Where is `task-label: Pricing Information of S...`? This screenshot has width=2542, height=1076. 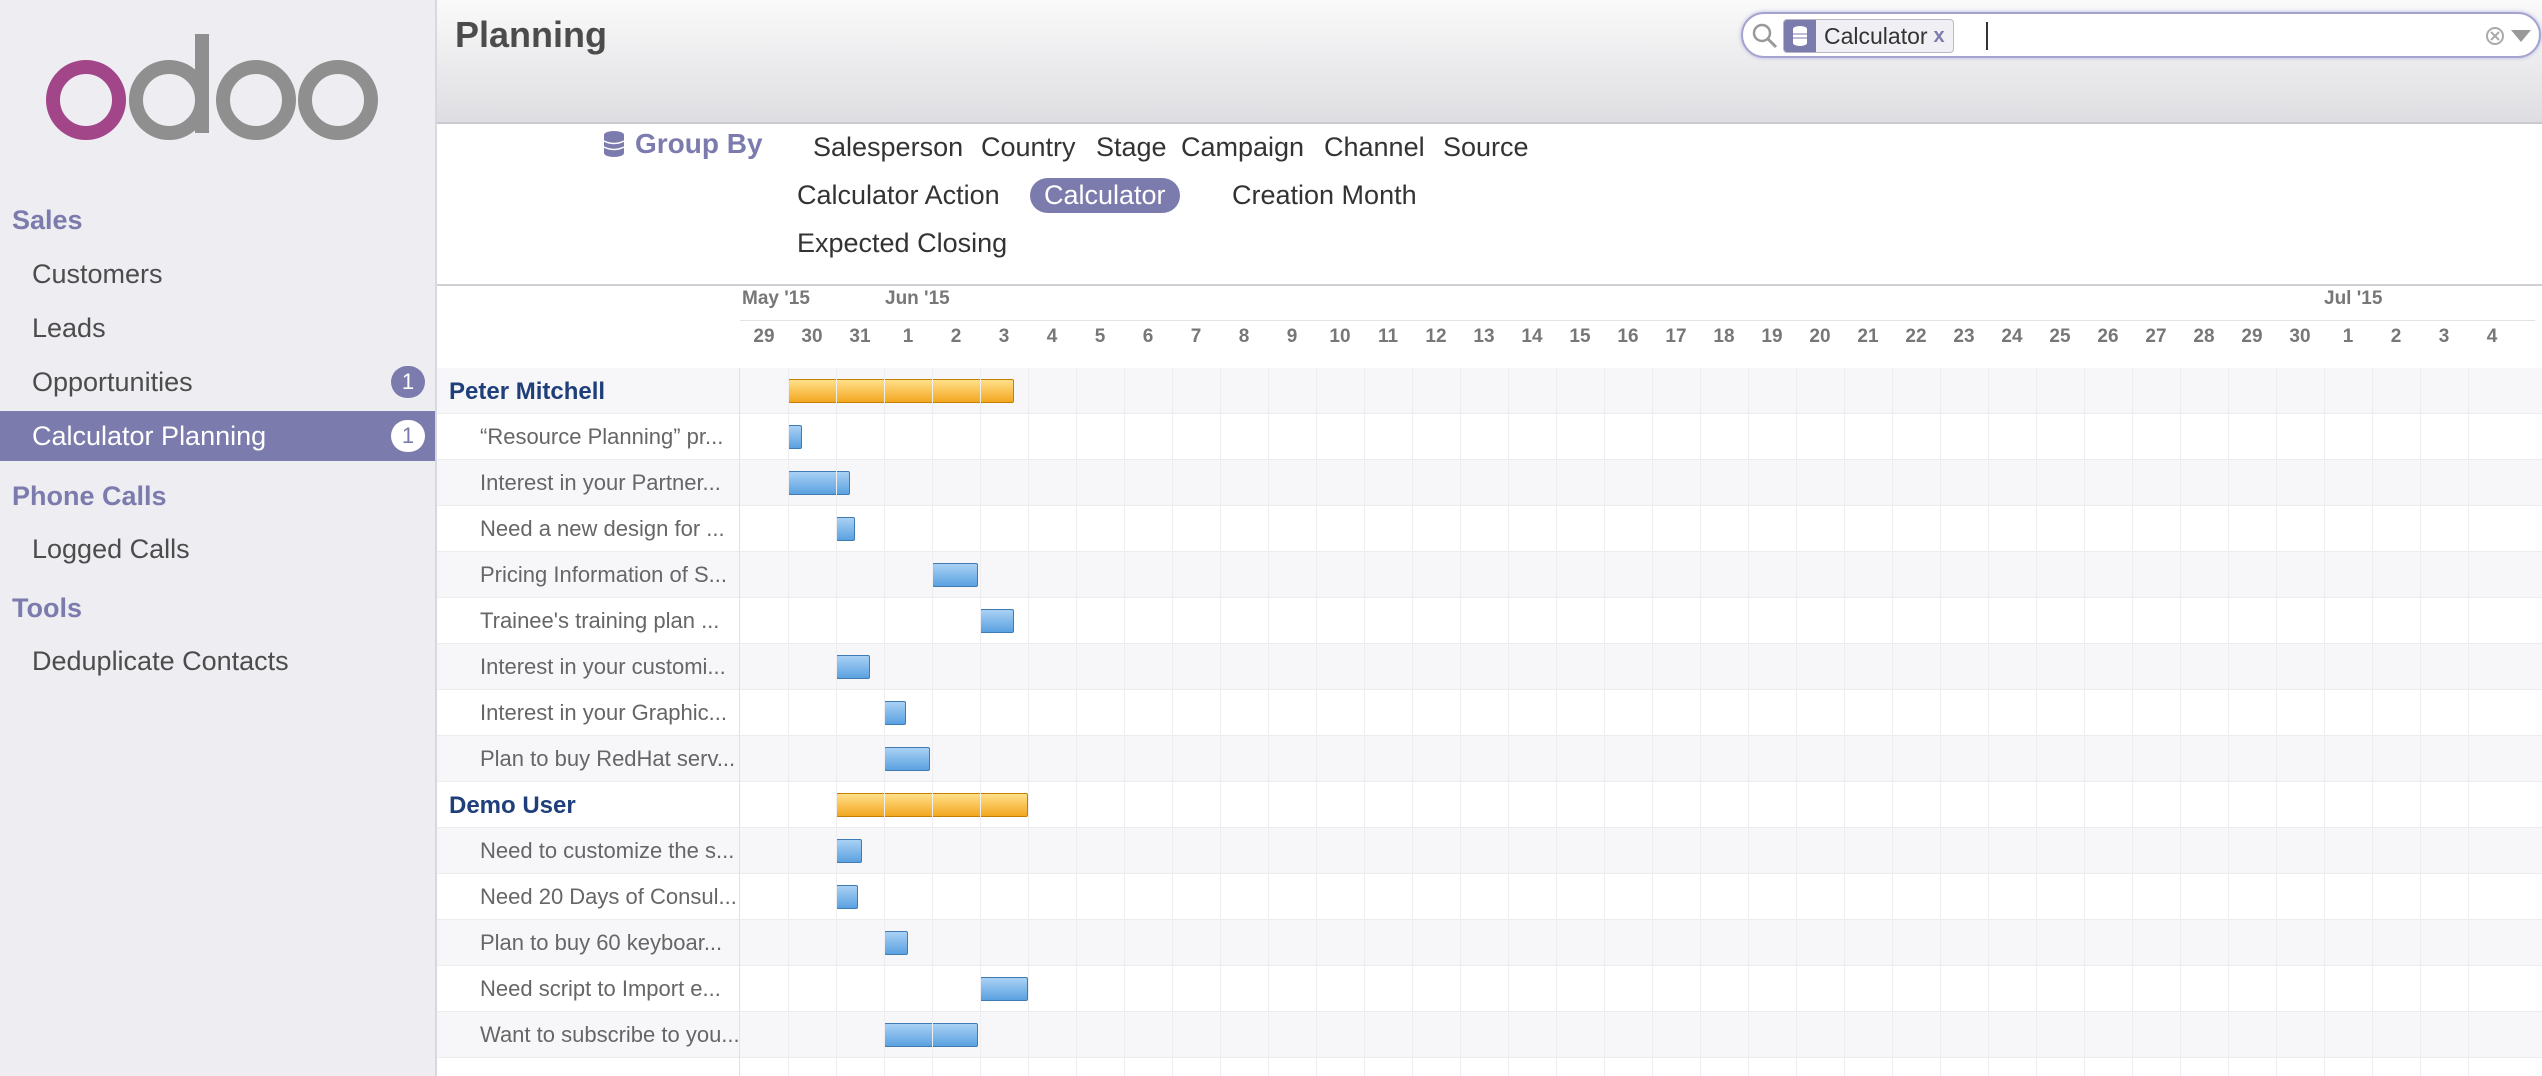
task-label: Pricing Information of S... is located at coordinates (609, 575).